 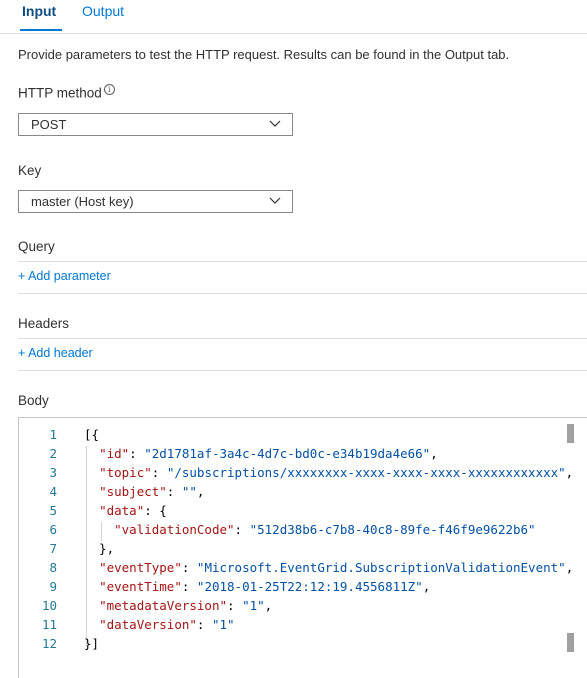 I want to click on code-line: "dataVersion": "1", so click(x=159, y=624).